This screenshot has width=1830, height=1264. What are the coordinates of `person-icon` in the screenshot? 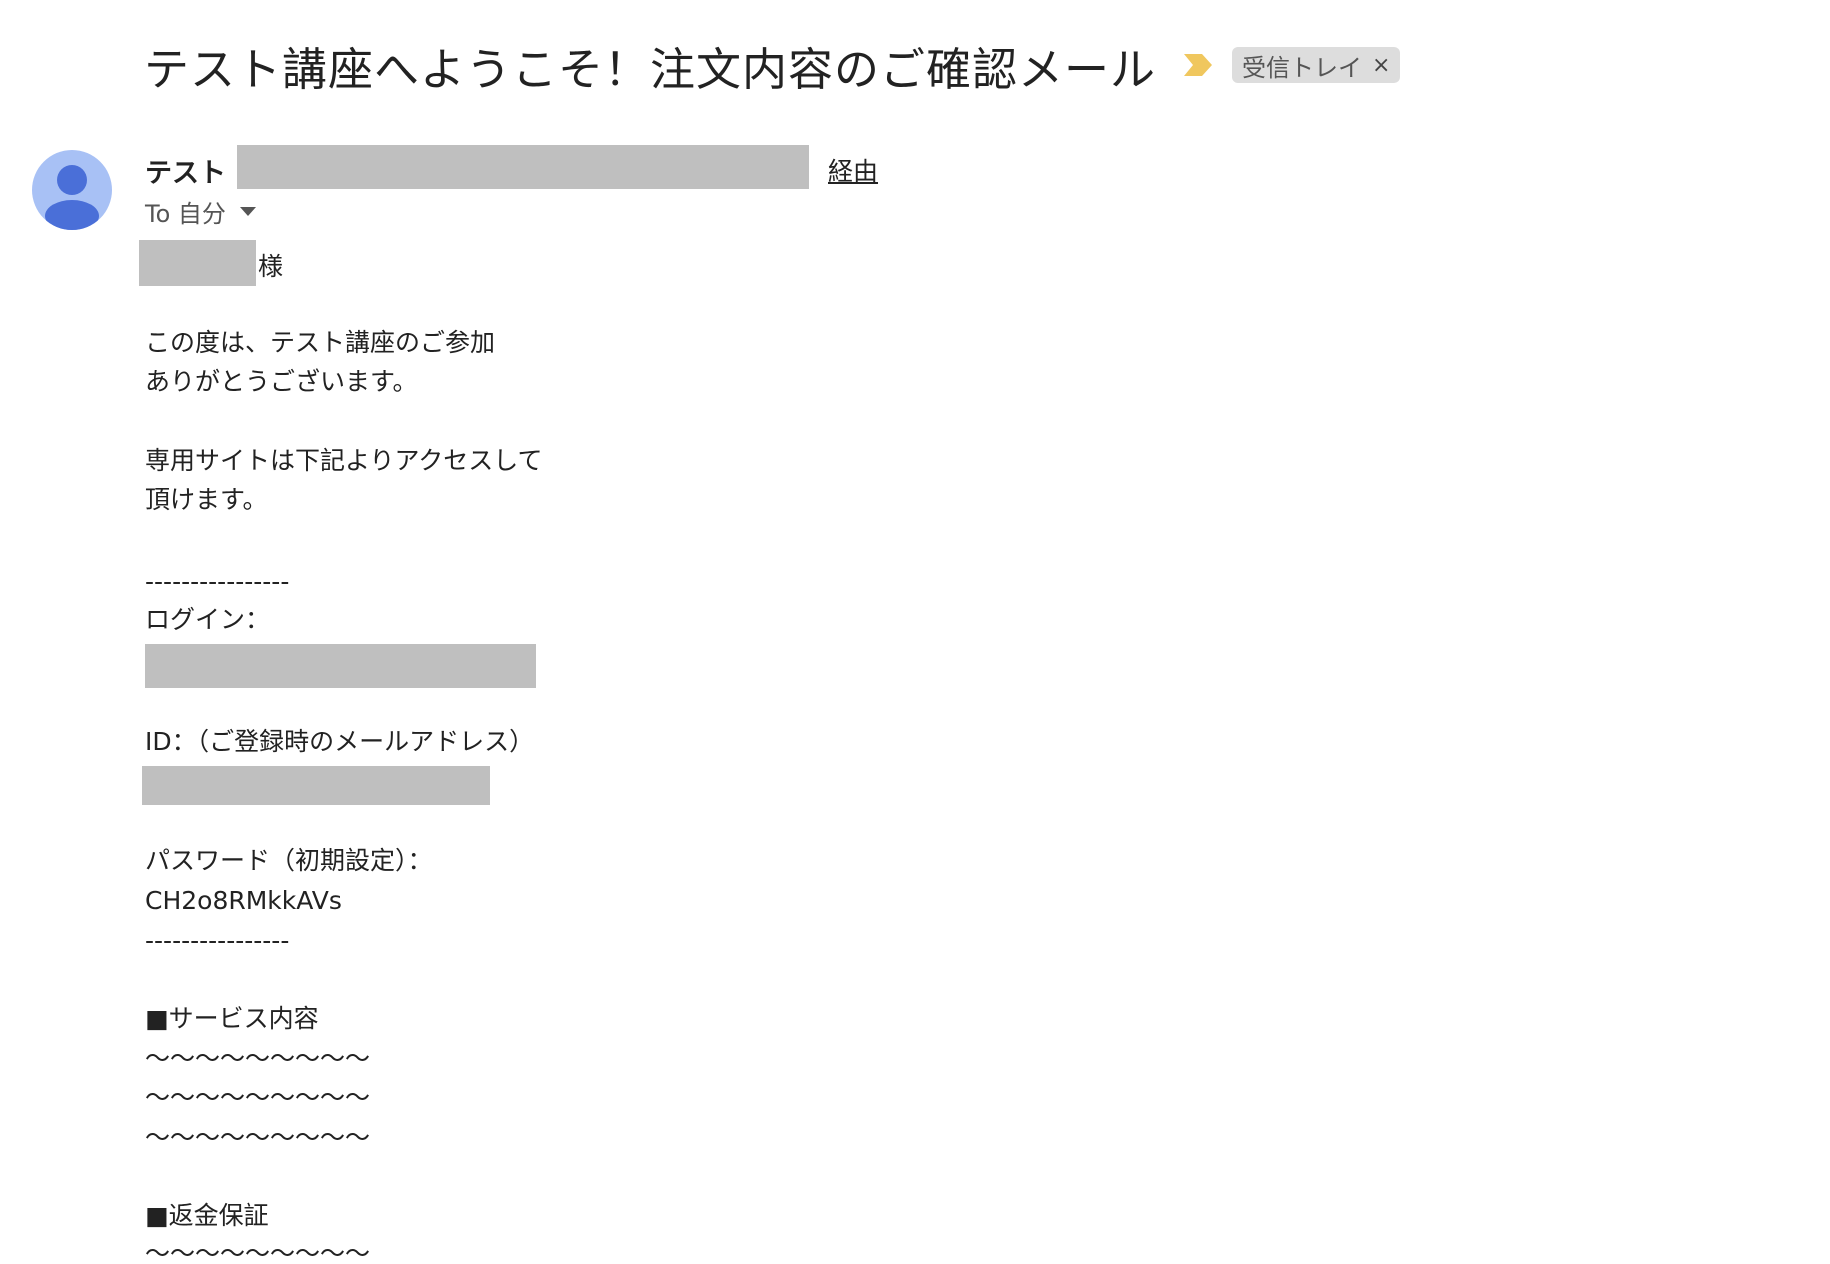 It's located at (72, 197).